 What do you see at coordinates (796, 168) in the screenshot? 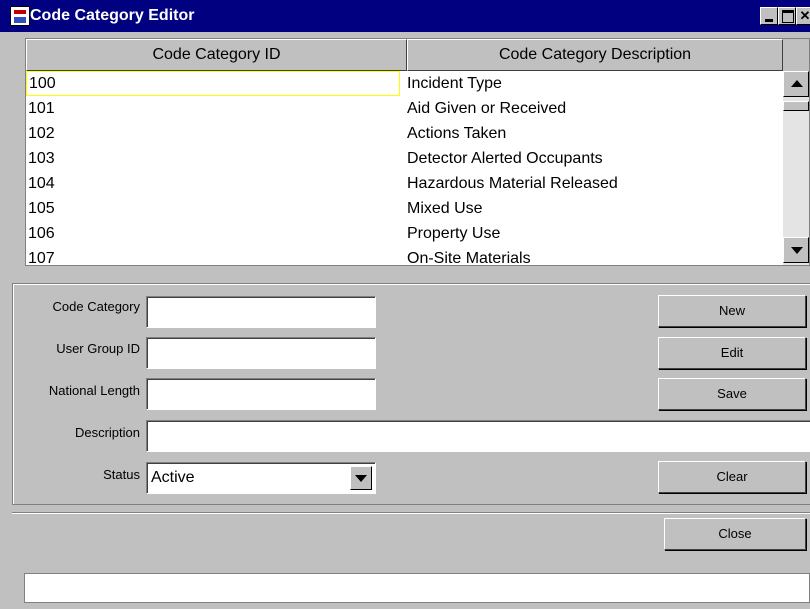
I see `vertical-scrollbar` at bounding box center [796, 168].